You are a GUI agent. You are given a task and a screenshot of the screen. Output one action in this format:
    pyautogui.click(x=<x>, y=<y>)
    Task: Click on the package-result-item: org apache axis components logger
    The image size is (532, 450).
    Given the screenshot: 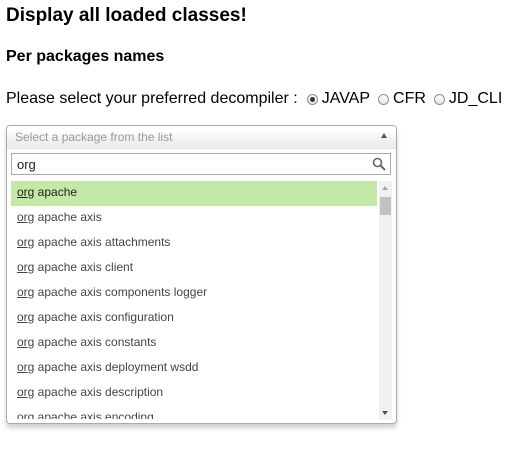 What is the action you would take?
    pyautogui.click(x=194, y=293)
    